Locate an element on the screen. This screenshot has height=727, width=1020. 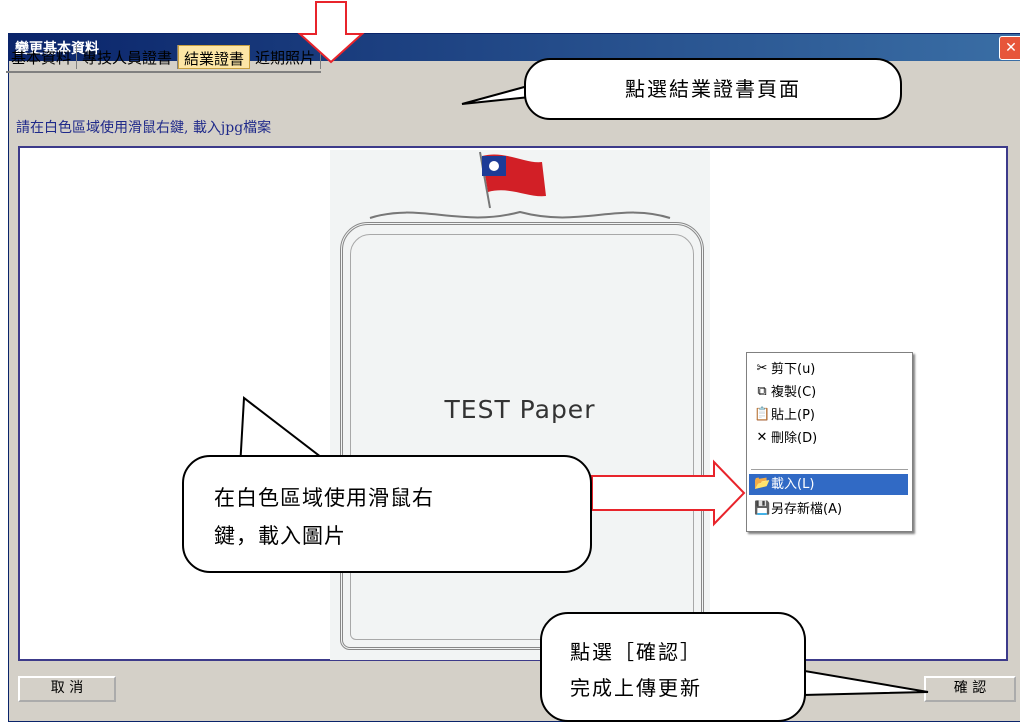
callout-text: 完成上傳更新 is located at coordinates (636, 688).